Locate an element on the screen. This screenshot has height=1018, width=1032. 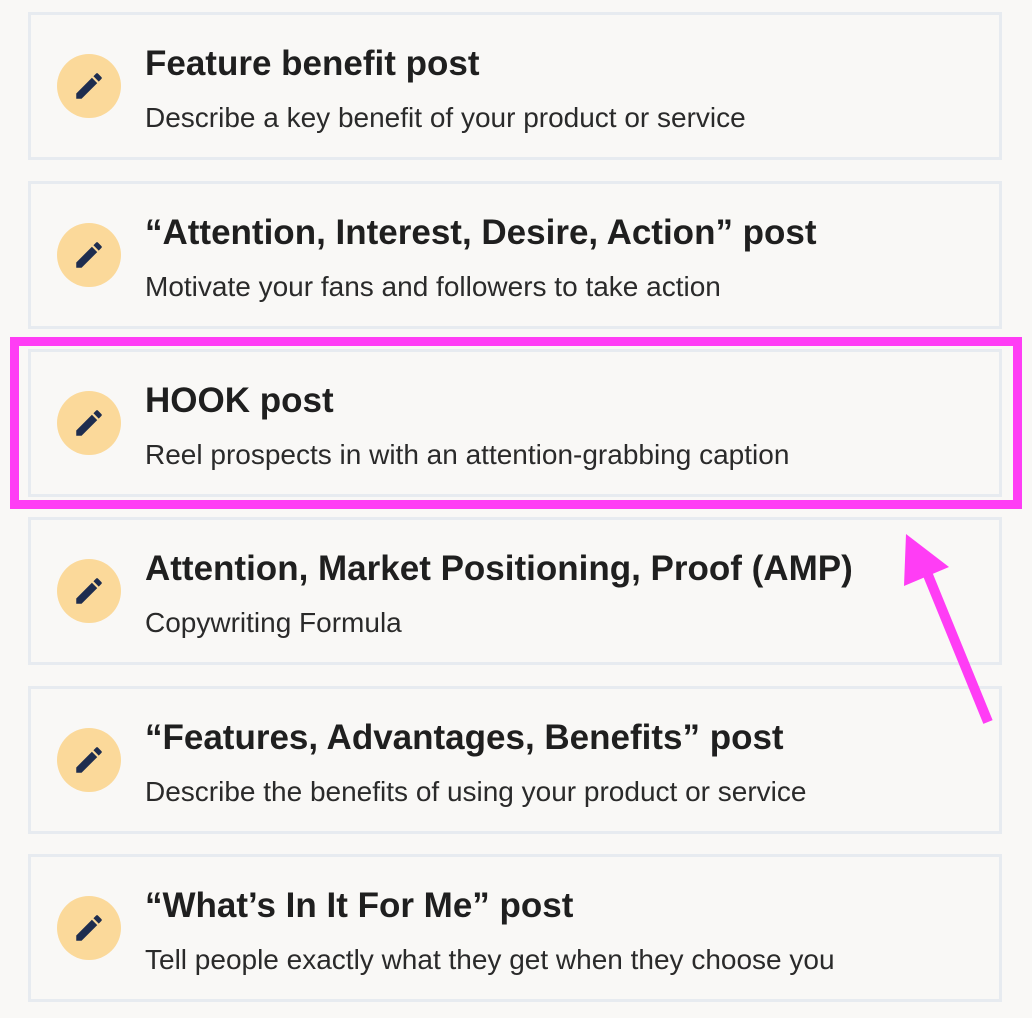
card-title: “What’s In It For Me” post is located at coordinates (359, 905).